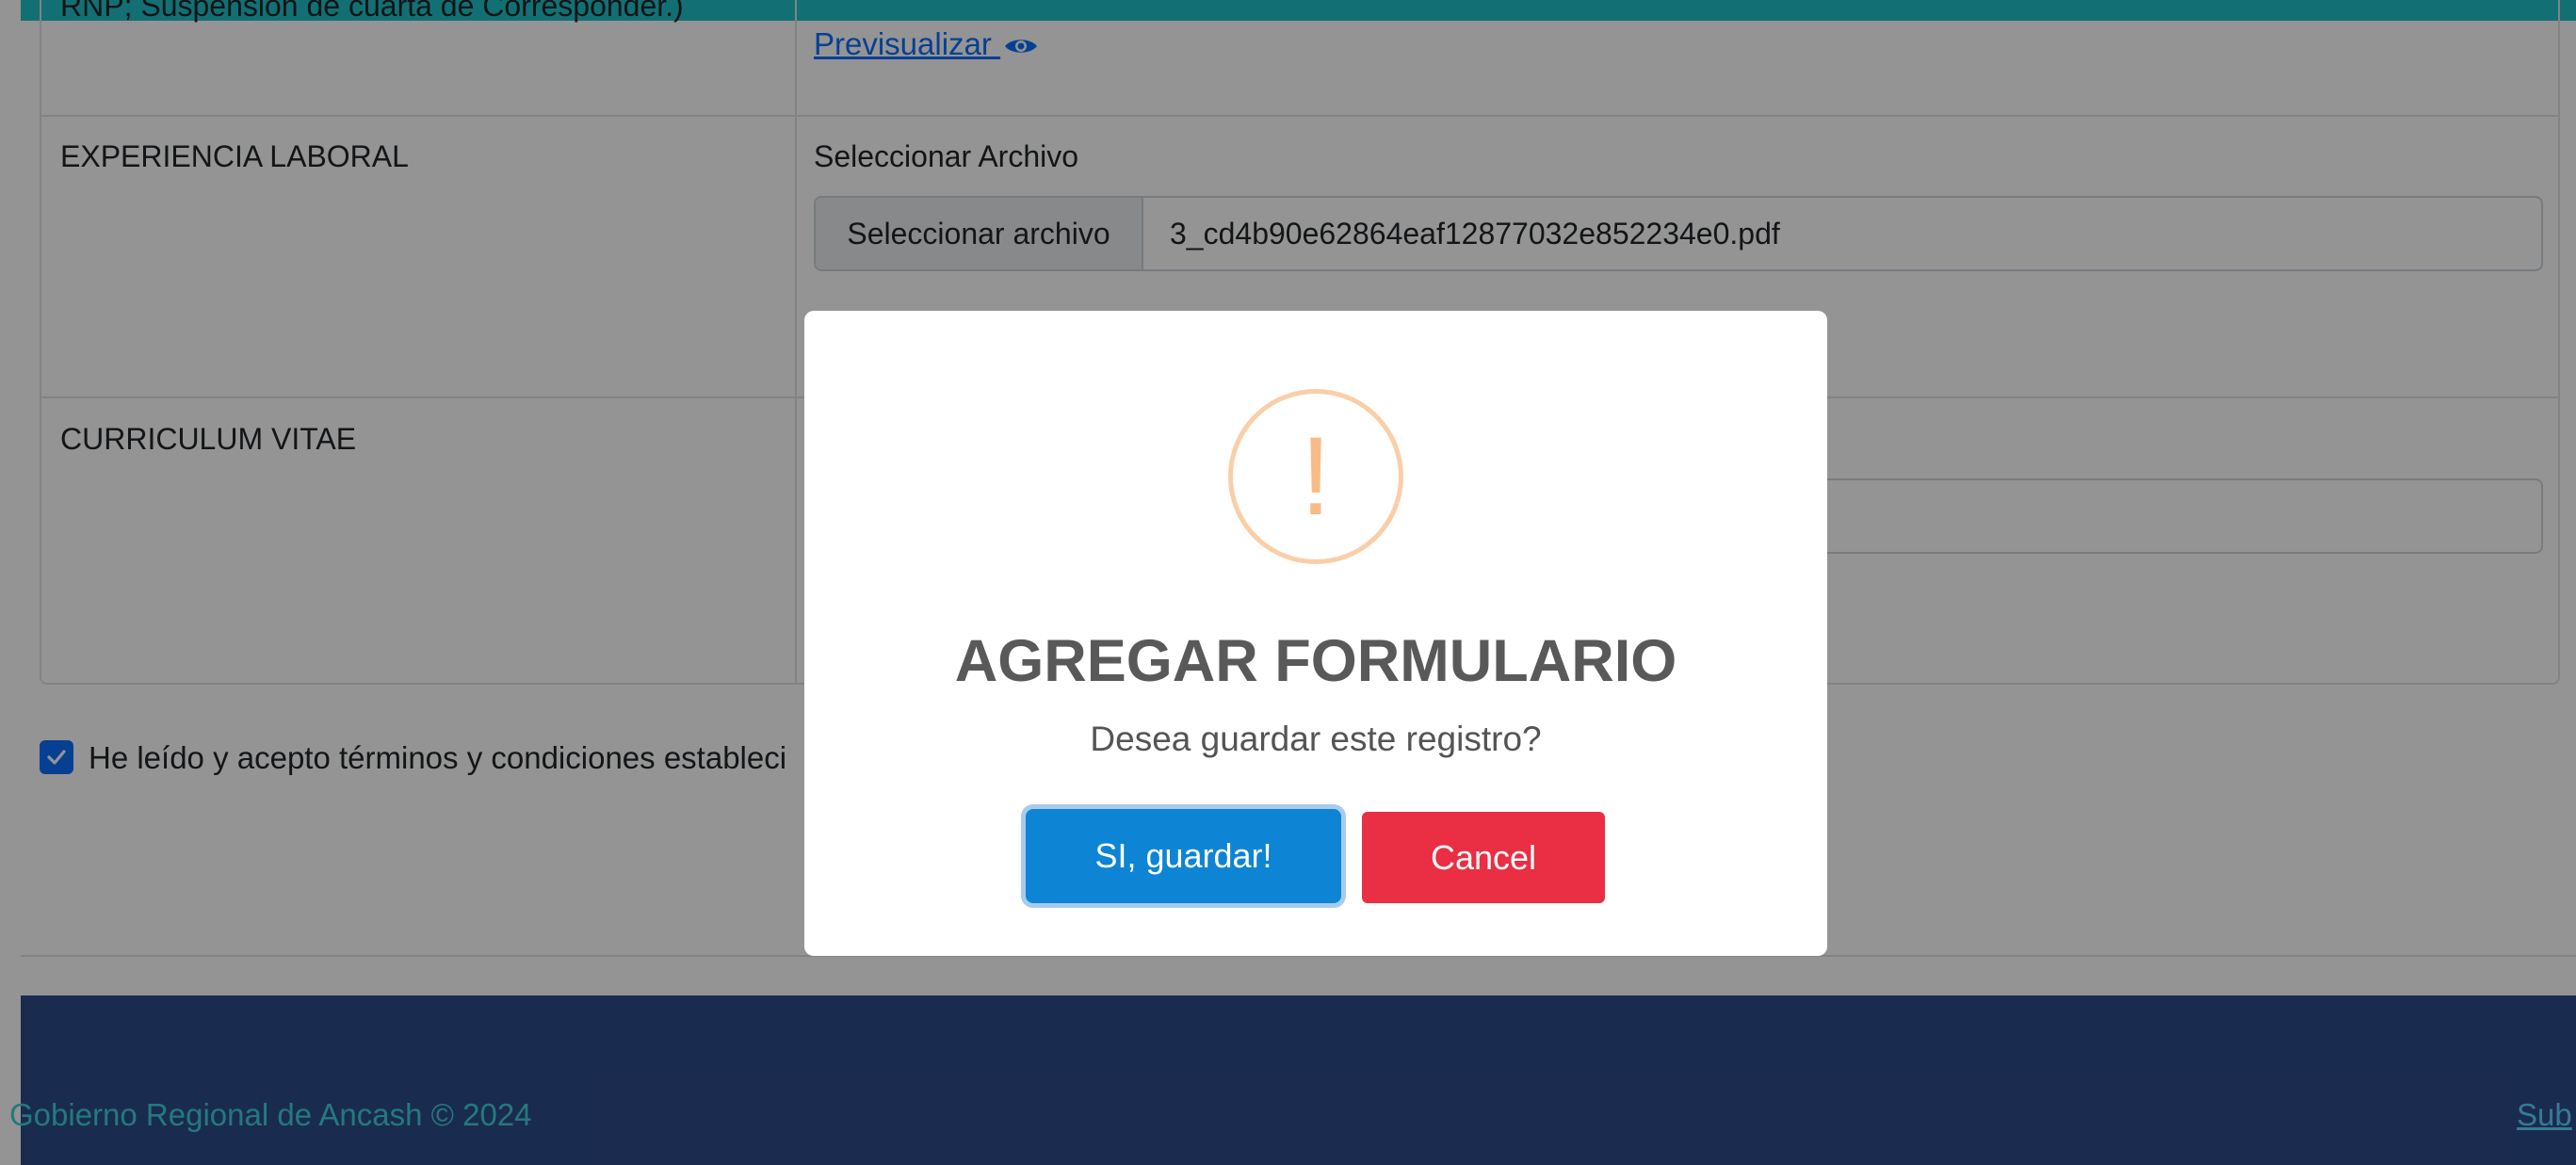  Describe the element at coordinates (1315, 661) in the screenshot. I see `dialog-title: AGREGAR FORMULARIO` at that location.